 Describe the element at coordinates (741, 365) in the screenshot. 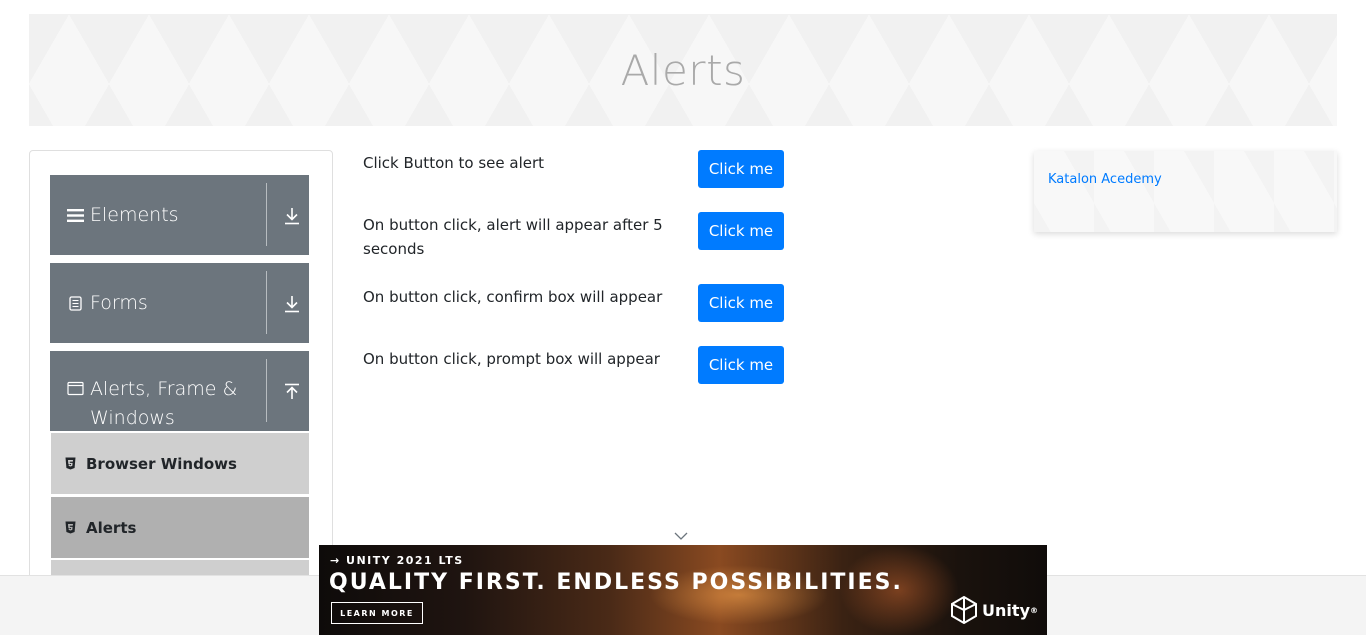

I see `prompt-button: Click me` at that location.